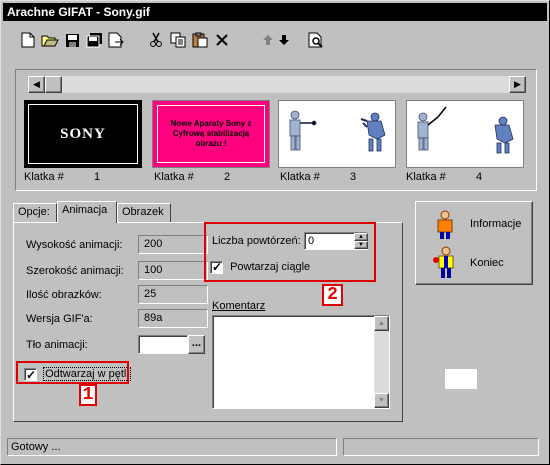  What do you see at coordinates (301, 362) in the screenshot?
I see `comment-textarea: ▲ ▼` at bounding box center [301, 362].